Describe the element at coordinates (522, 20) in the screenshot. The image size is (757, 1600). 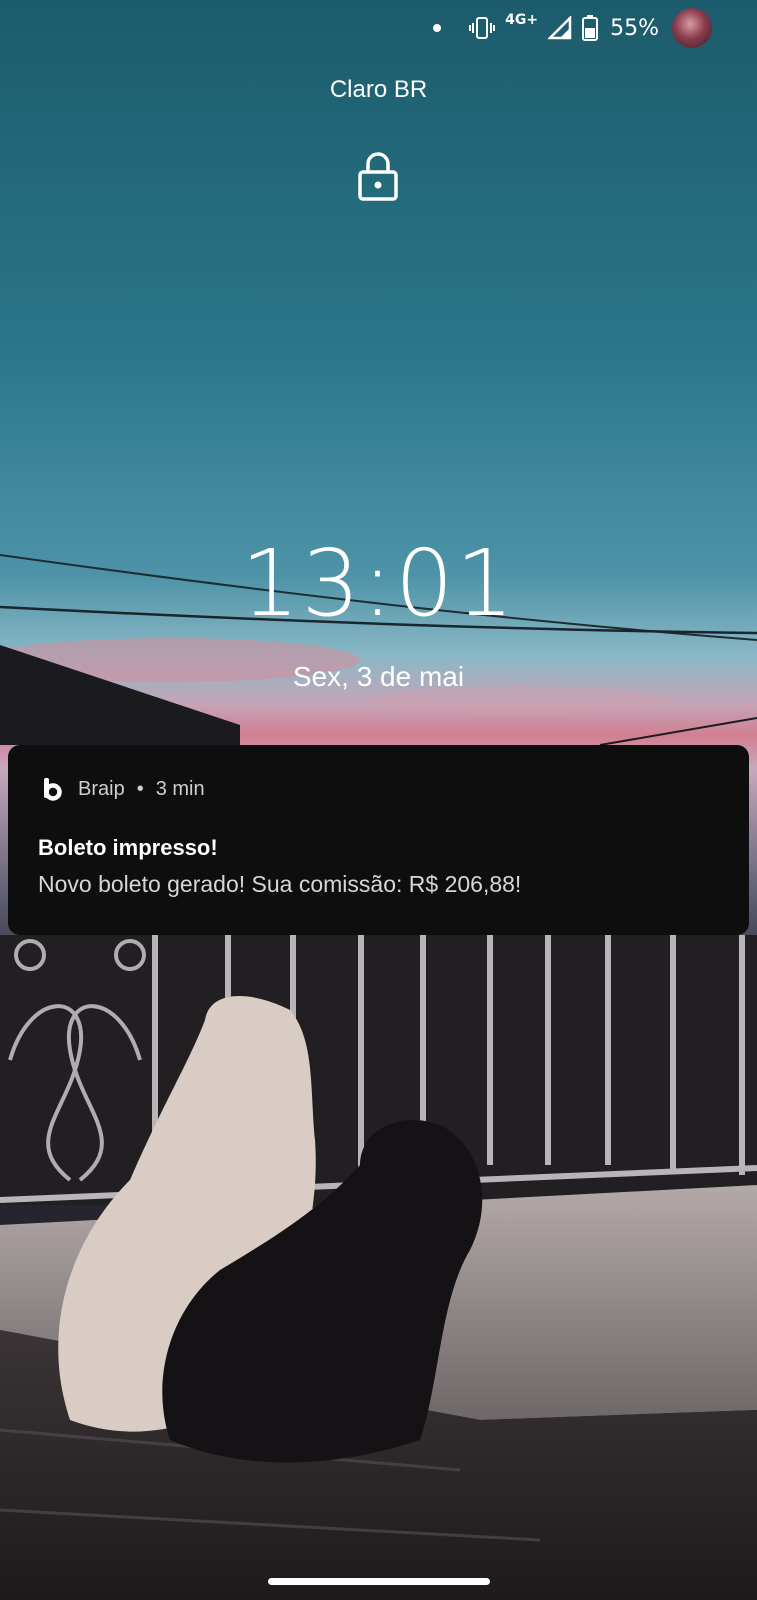
I see `network-type-label: 4G+` at that location.